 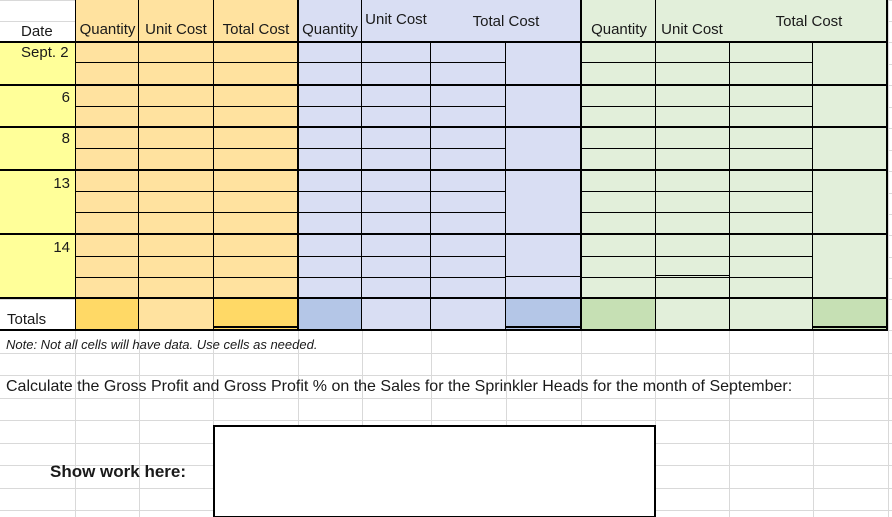 What do you see at coordinates (809, 21) in the screenshot?
I see `header-balance-total-cost: Total Cost` at bounding box center [809, 21].